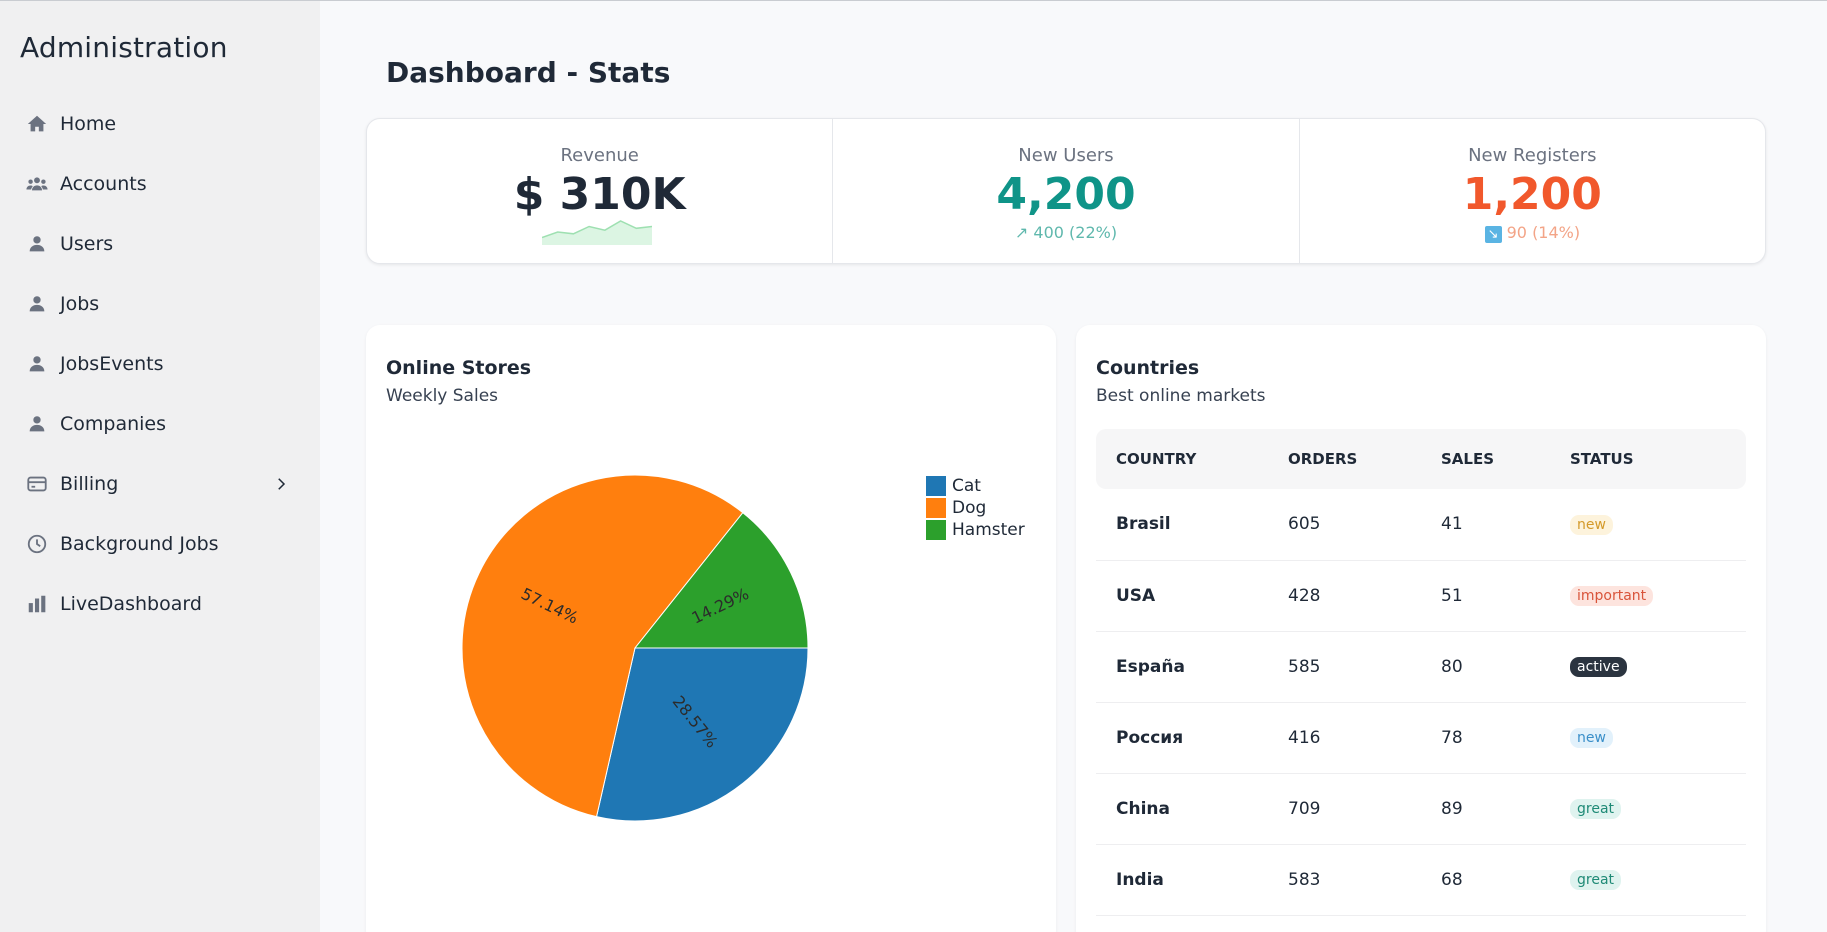  Describe the element at coordinates (160, 304) in the screenshot. I see `sidebar-item-jobs: Jobs` at that location.